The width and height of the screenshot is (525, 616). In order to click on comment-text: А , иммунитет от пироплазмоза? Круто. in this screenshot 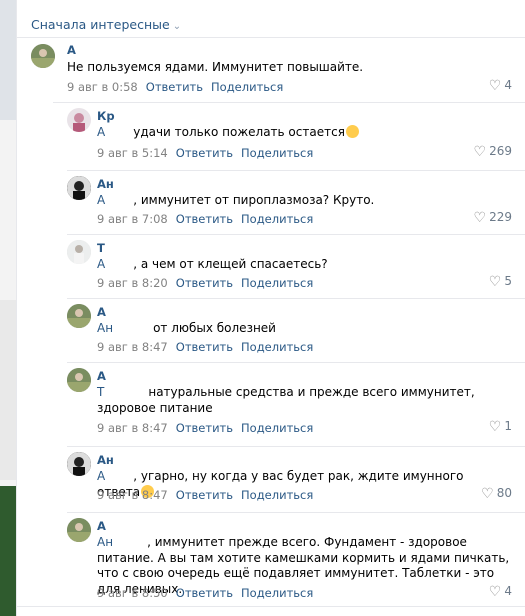, I will do `click(302, 201)`.